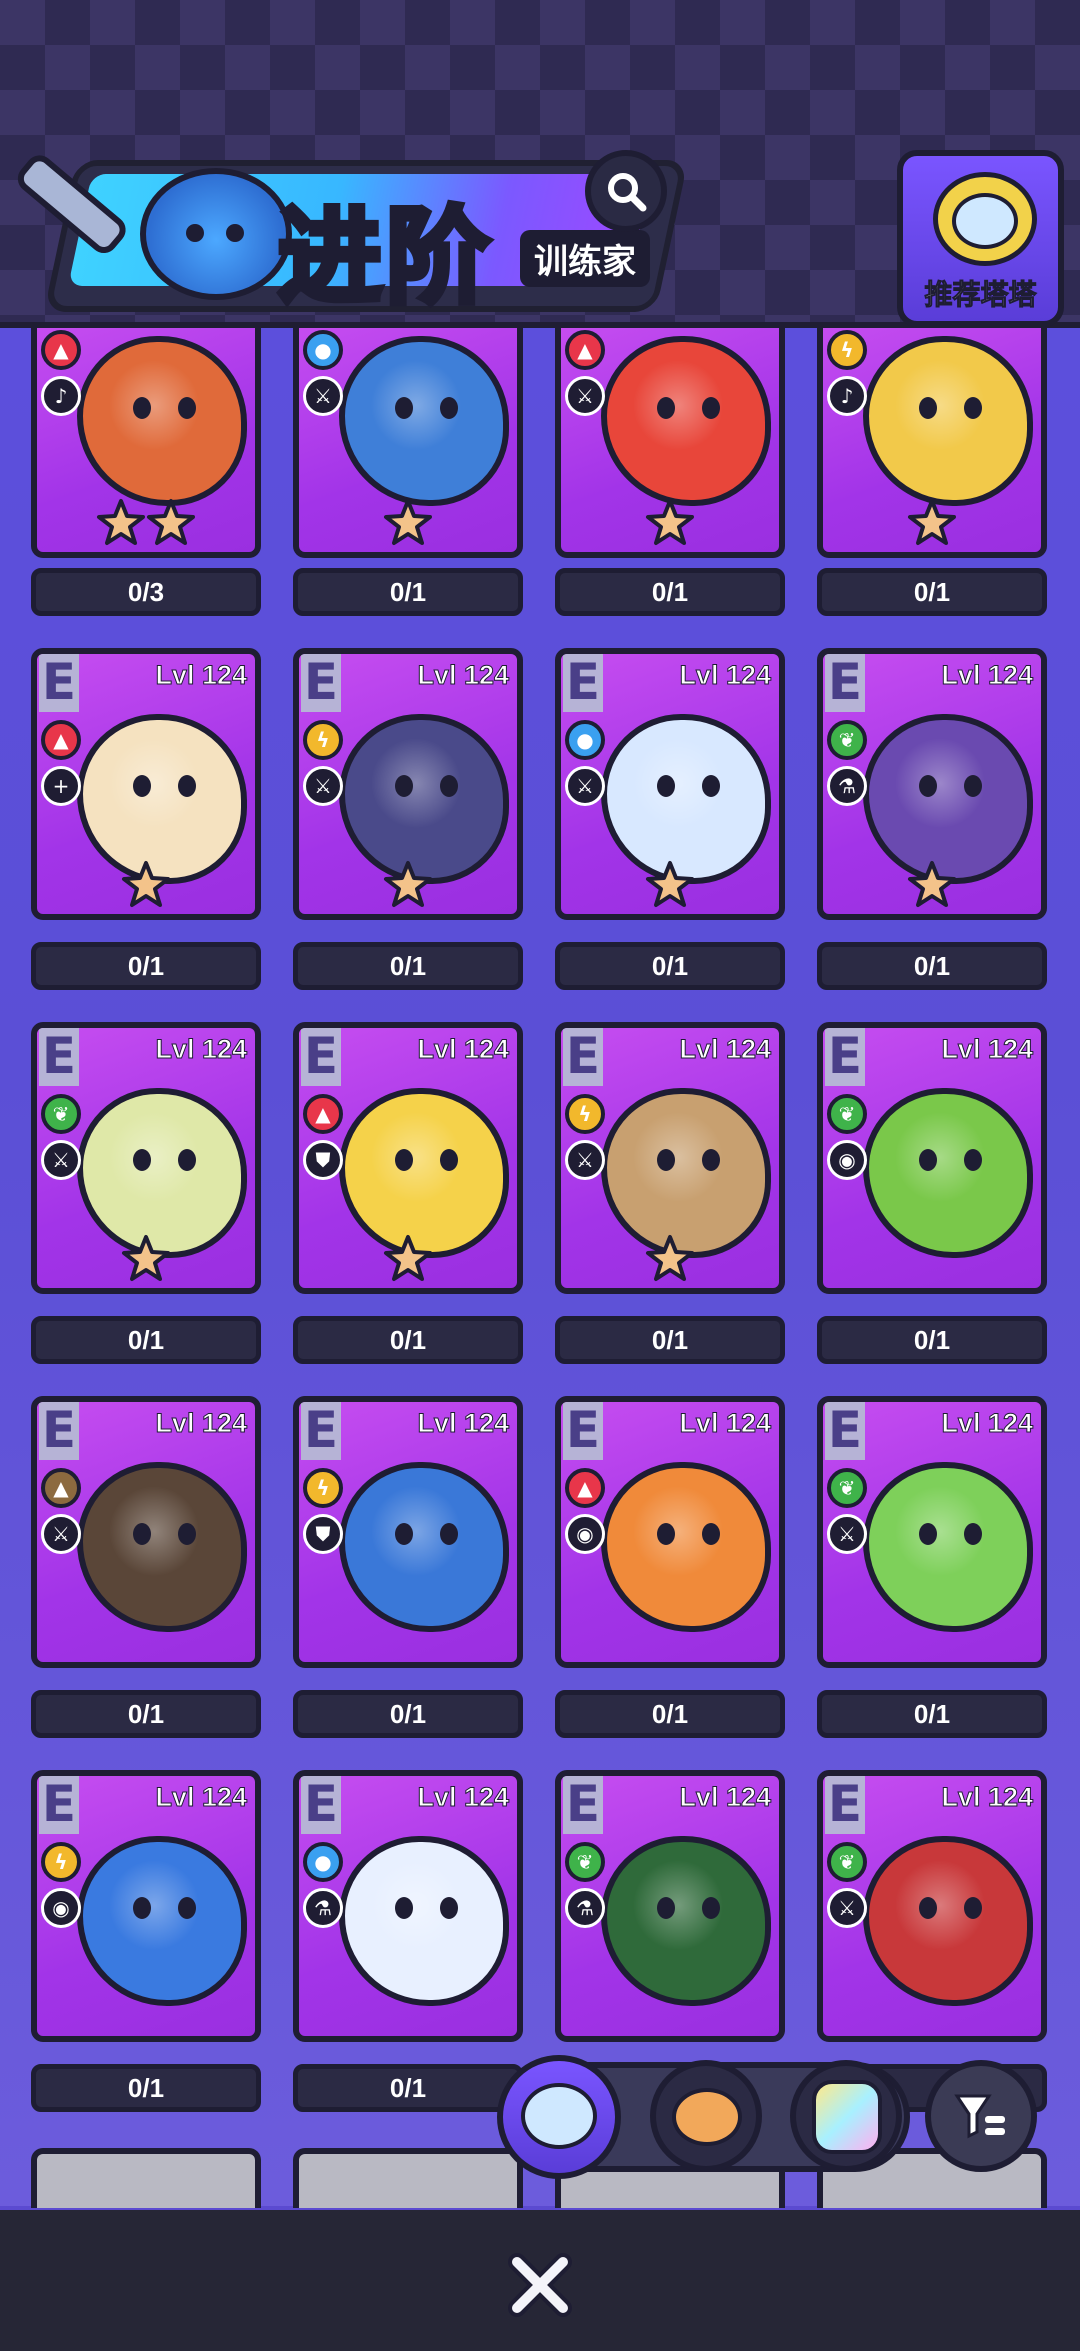 The image size is (1080, 2351). I want to click on close-icon, so click(540, 2285).